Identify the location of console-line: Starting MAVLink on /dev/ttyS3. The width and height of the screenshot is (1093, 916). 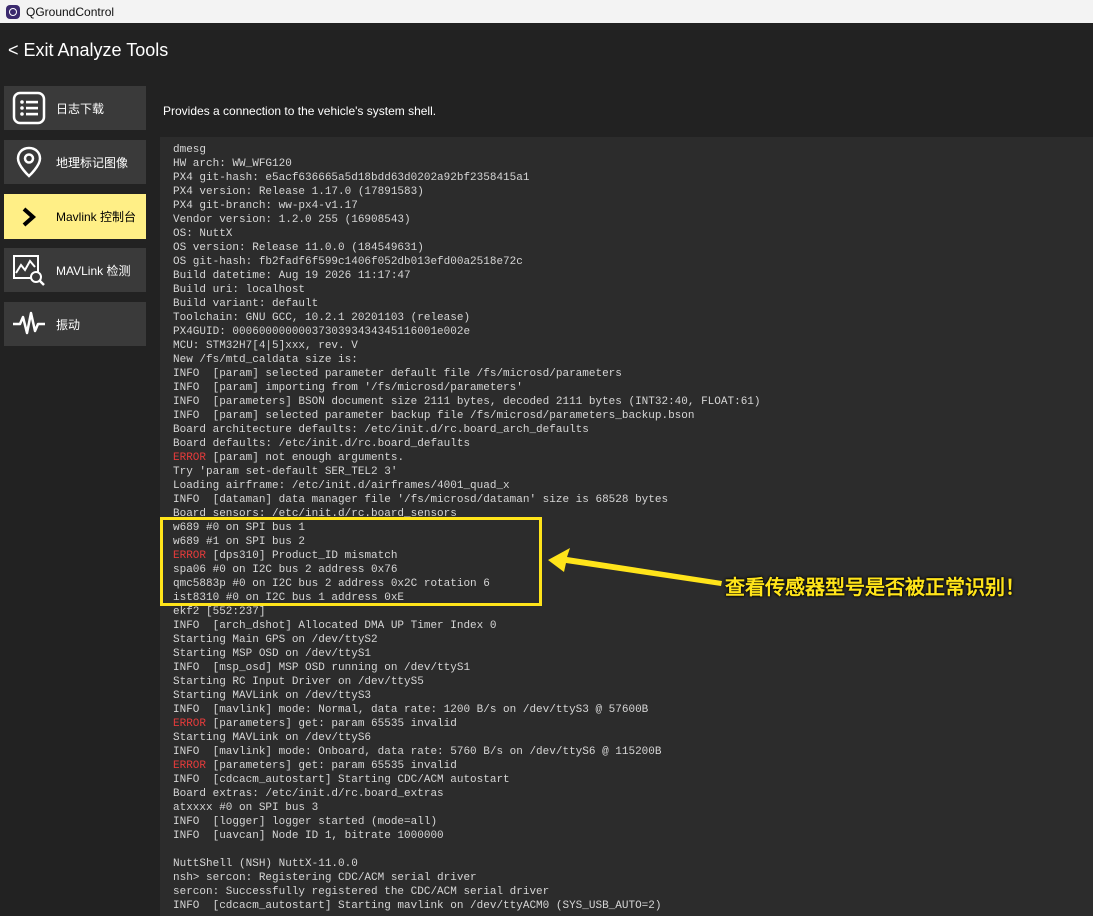
(272, 696).